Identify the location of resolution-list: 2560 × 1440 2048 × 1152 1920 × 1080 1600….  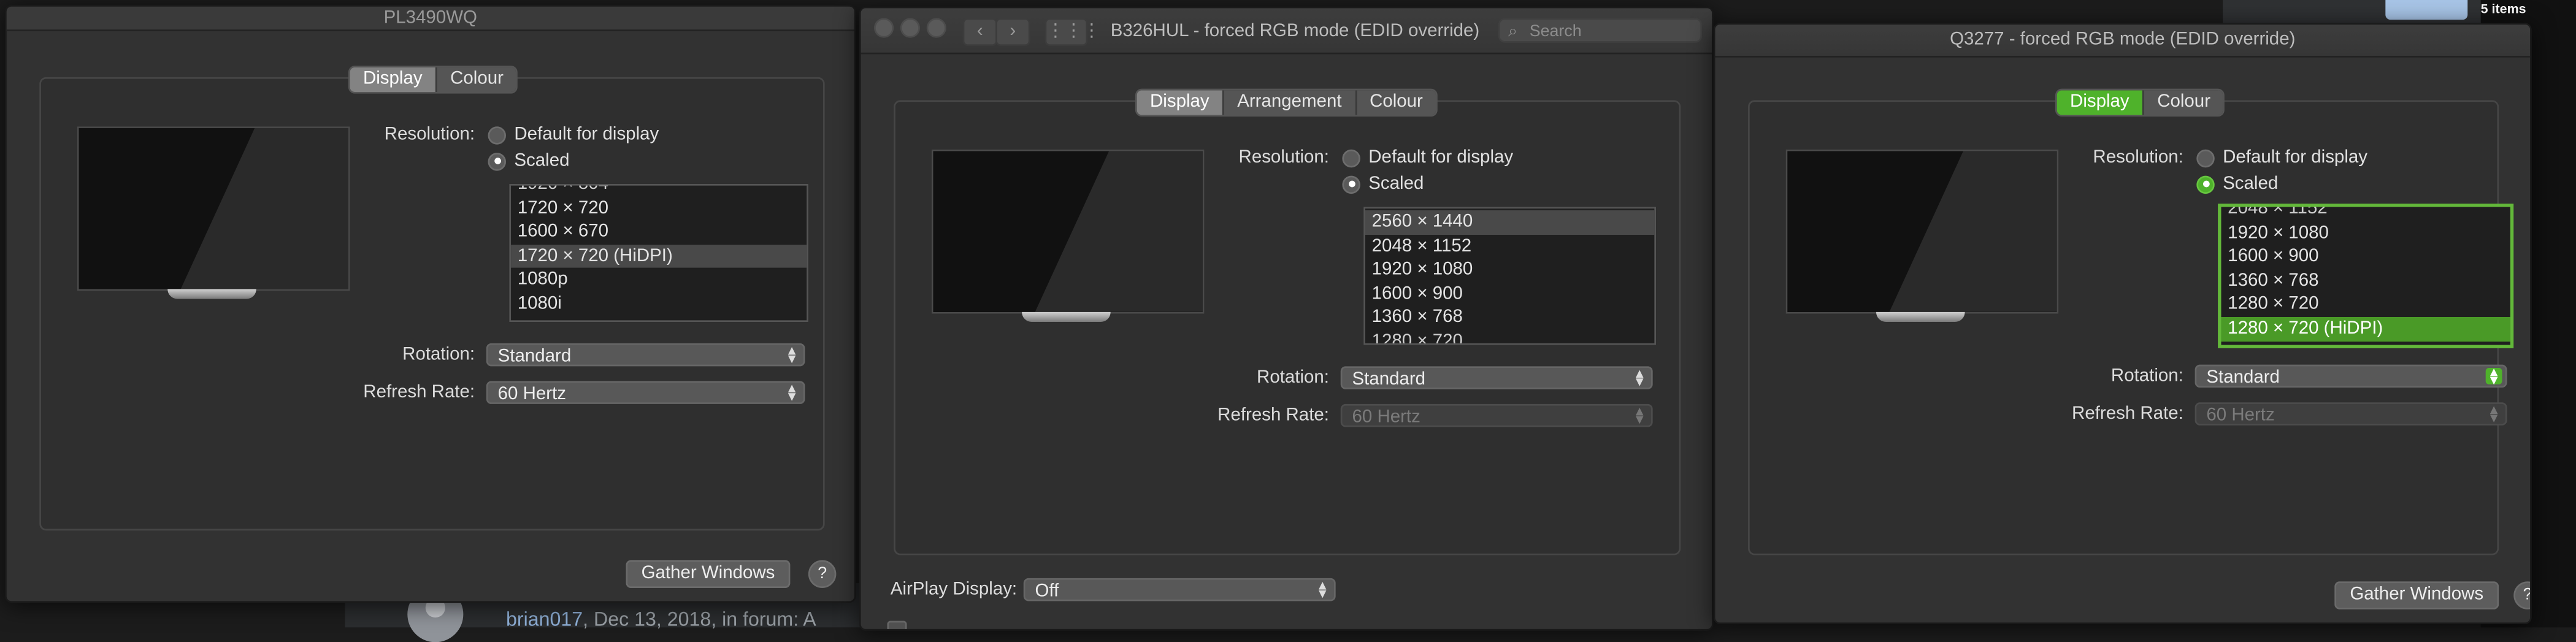
(1510, 276).